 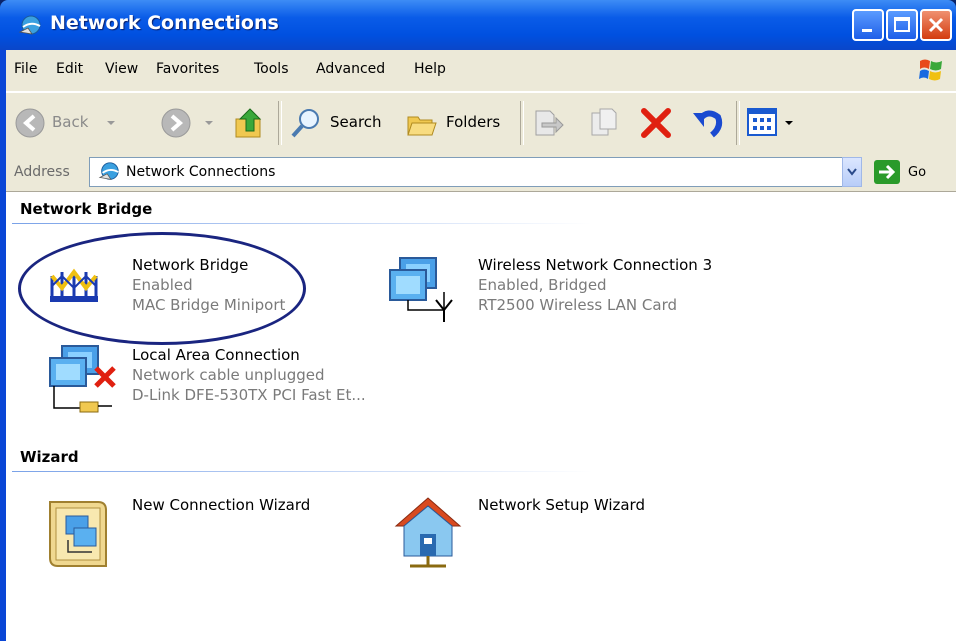 I want to click on menu-view: View, so click(x=121, y=69).